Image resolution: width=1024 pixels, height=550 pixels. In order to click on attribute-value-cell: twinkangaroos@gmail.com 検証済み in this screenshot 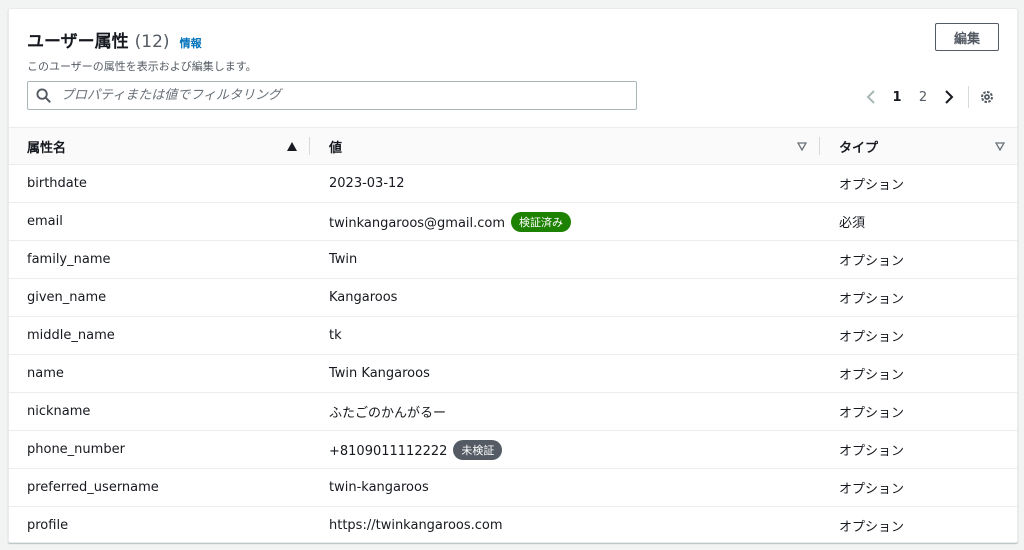, I will do `click(564, 221)`.